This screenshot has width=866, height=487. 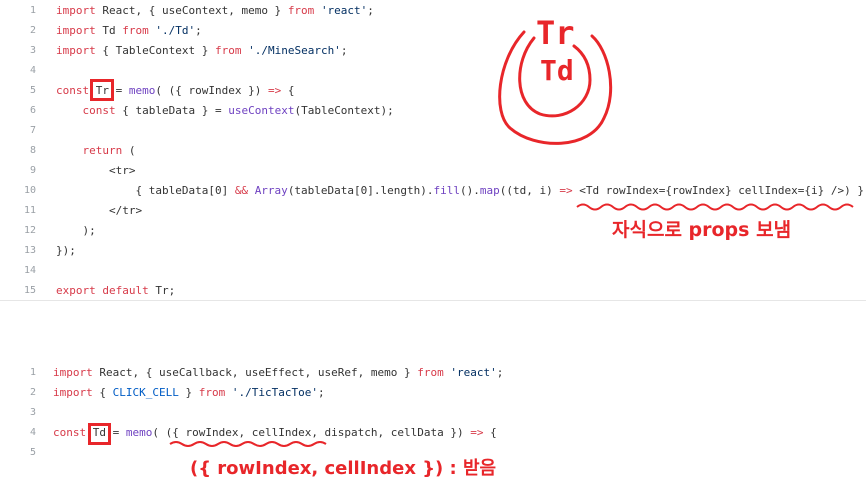 What do you see at coordinates (99, 210) in the screenshot?
I see `code-text: </tr>` at bounding box center [99, 210].